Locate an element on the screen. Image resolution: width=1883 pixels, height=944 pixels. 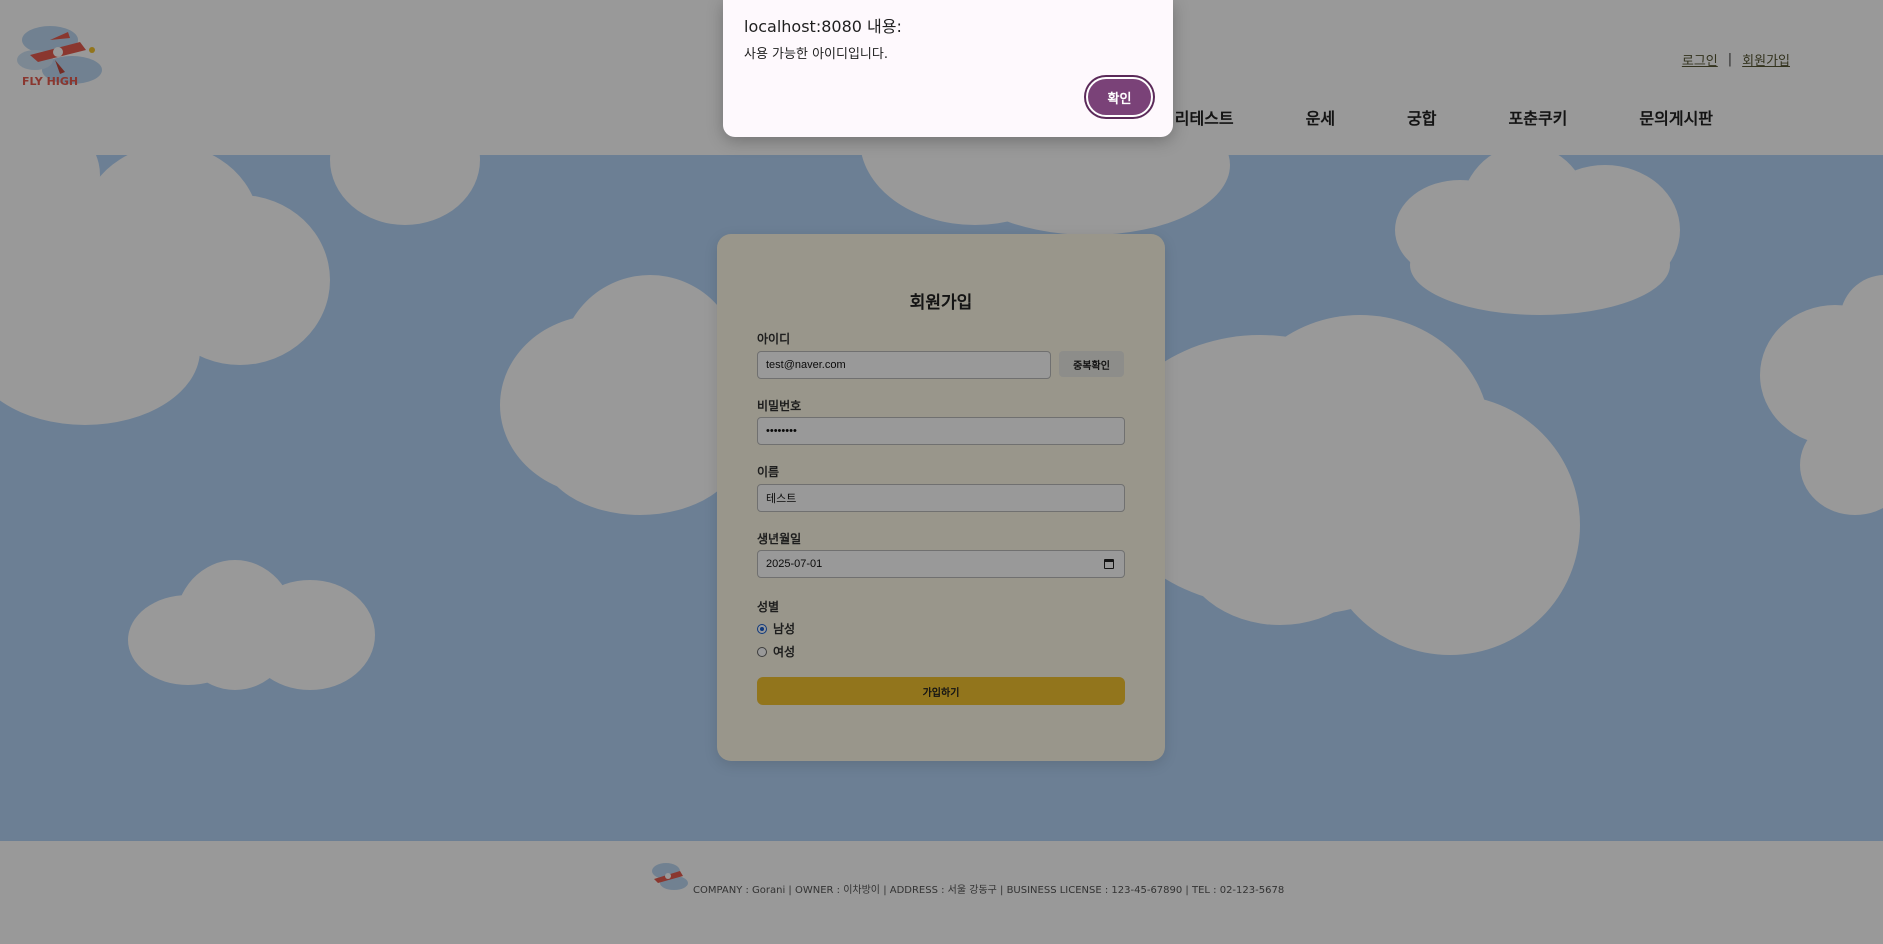
dialog-title: localhost:8080 내용: is located at coordinates (823, 26).